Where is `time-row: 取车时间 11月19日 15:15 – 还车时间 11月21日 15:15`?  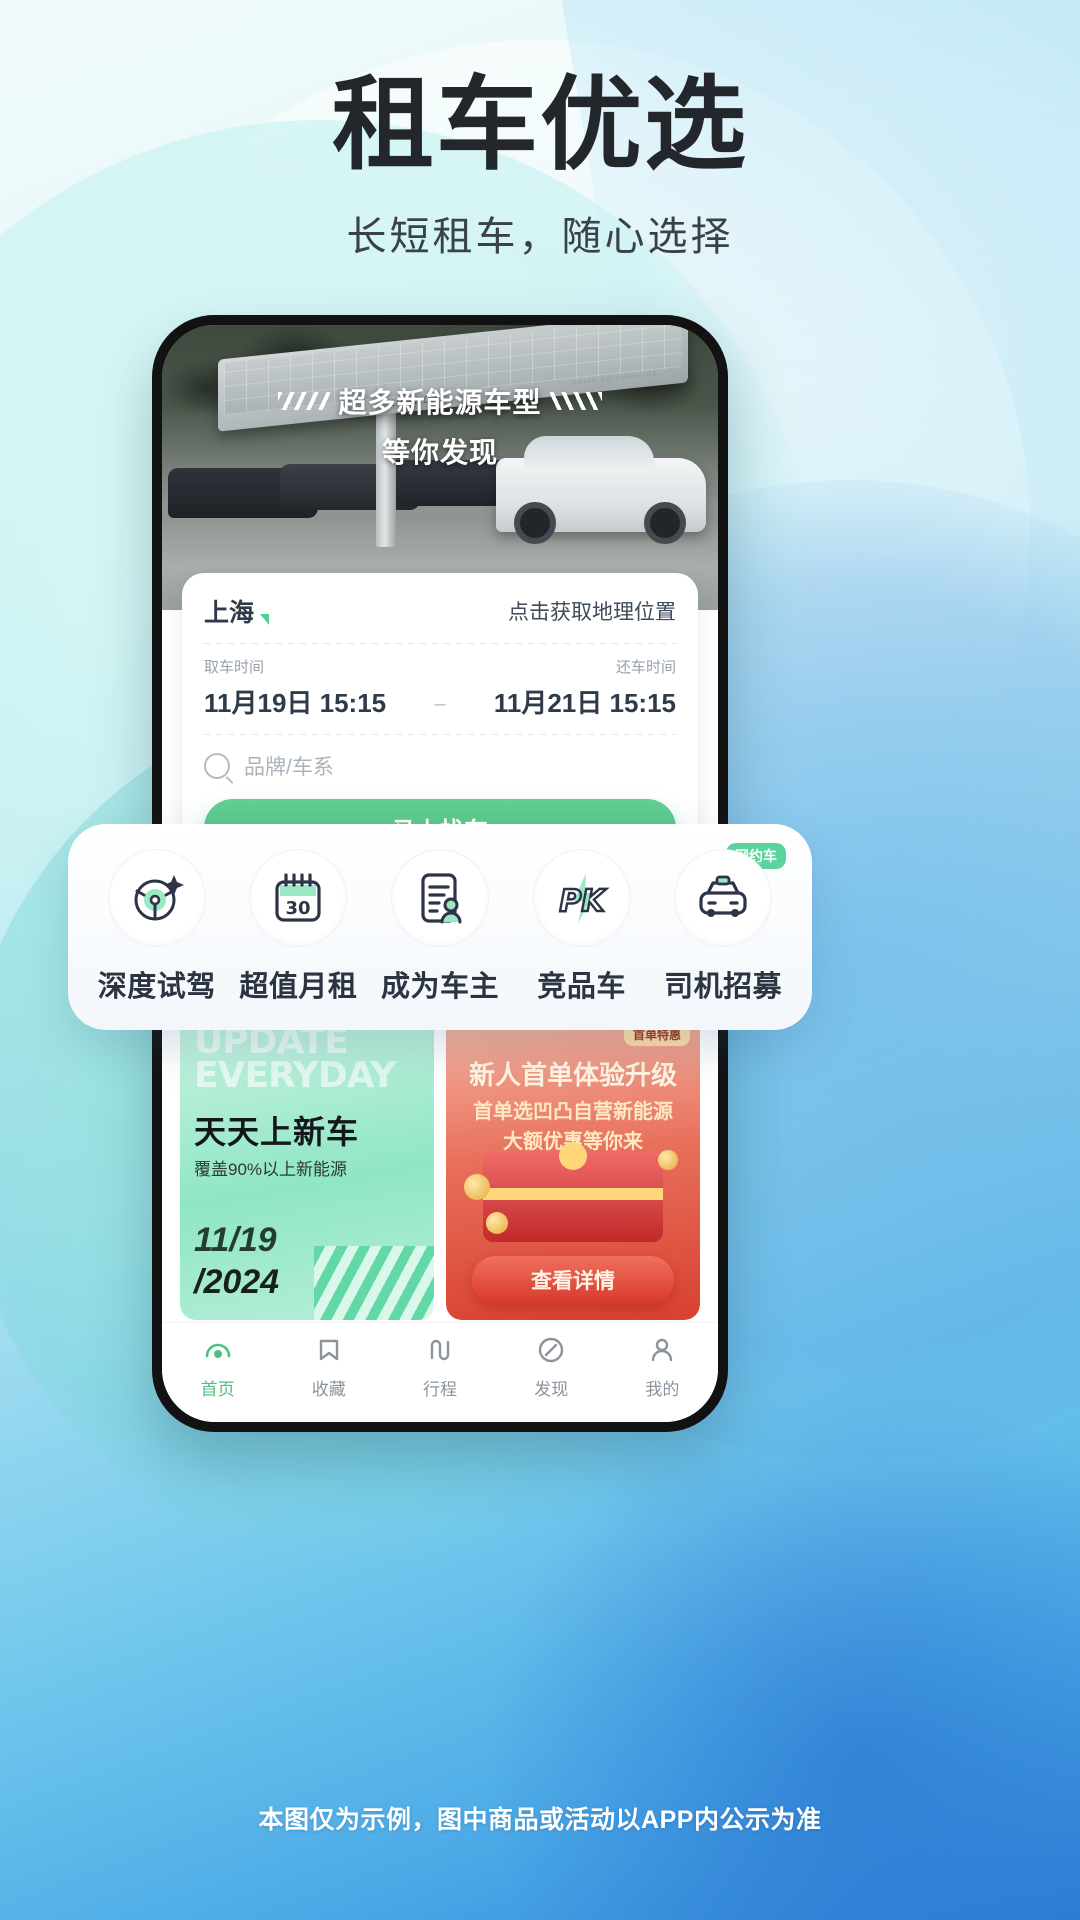
time-row: 取车时间 11月19日 15:15 – 还车时间 11月21日 15:15 is located at coordinates (440, 689).